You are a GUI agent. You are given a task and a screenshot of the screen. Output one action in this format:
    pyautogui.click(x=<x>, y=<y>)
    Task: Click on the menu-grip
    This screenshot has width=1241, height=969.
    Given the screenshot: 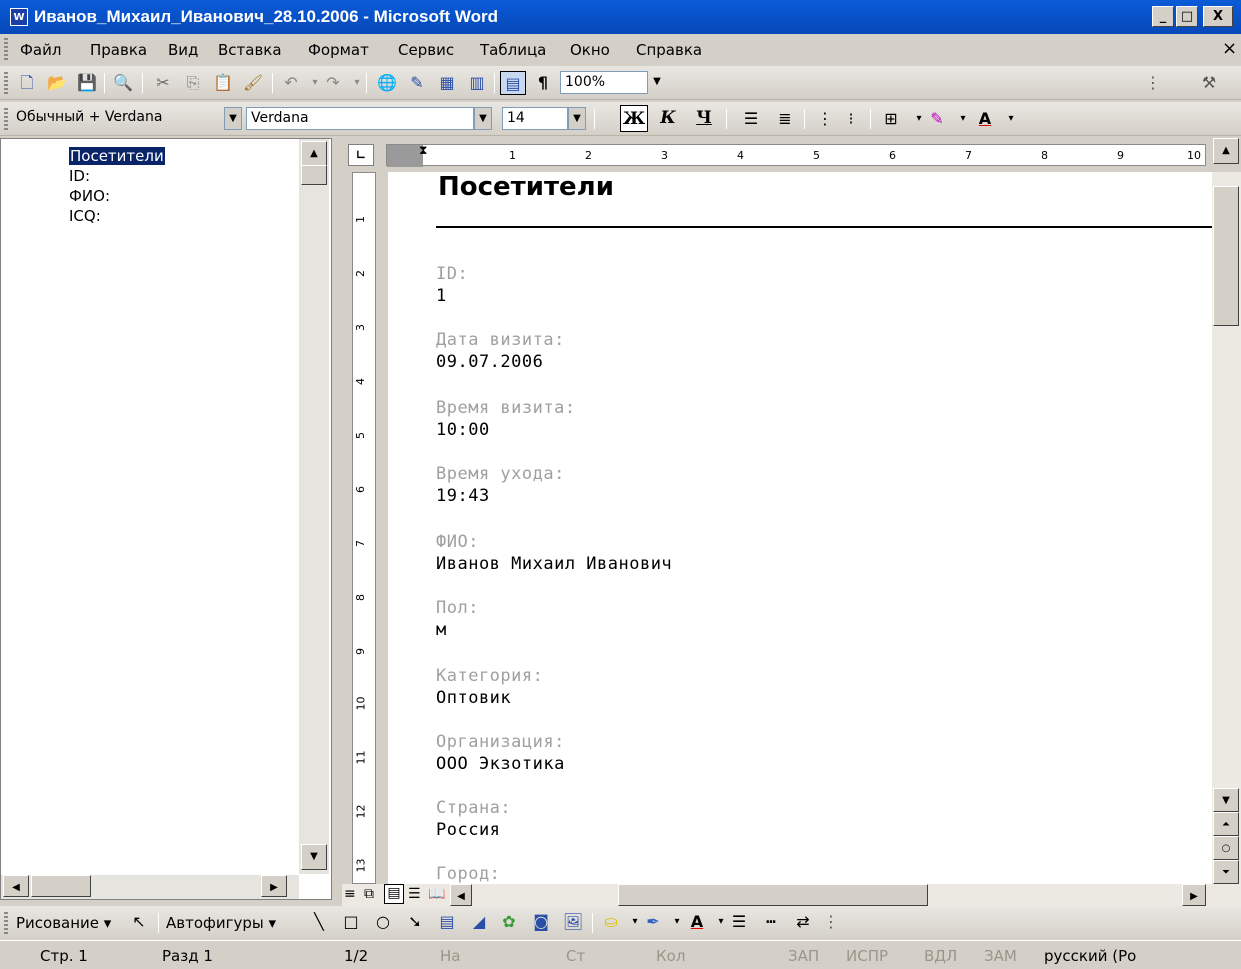 What is the action you would take?
    pyautogui.click(x=6, y=49)
    